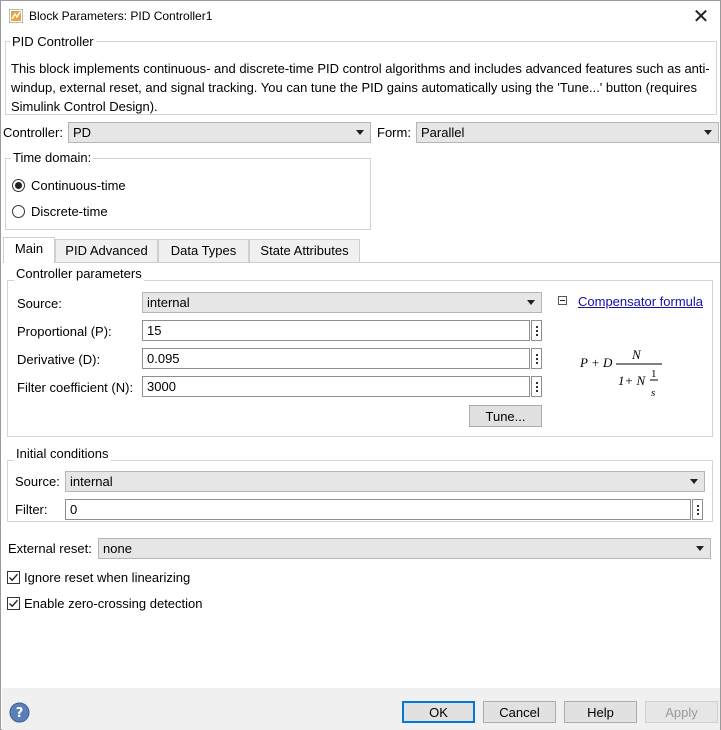 The width and height of the screenshot is (721, 730). I want to click on ignore-reset-label: Ignore reset when linearizing, so click(107, 577).